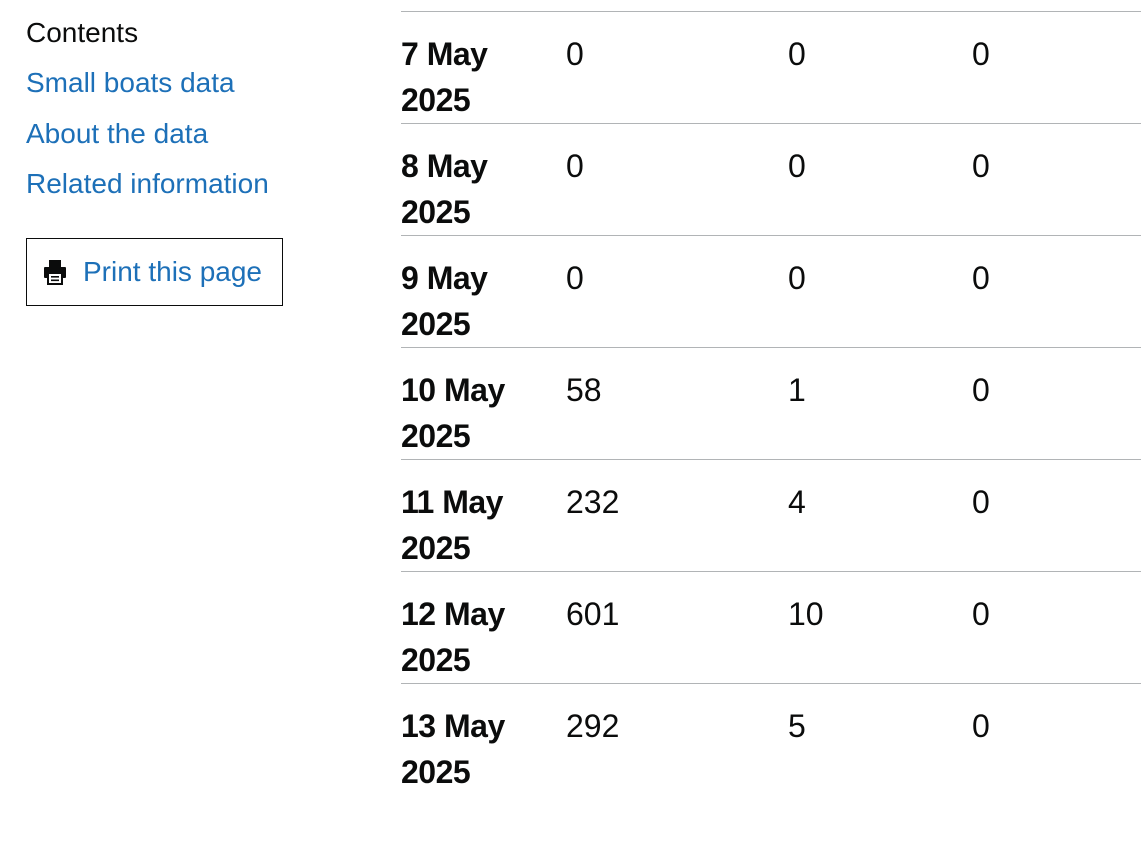 Image resolution: width=1141 pixels, height=868 pixels. I want to click on table-row: 13 May 2025 292 5 0, so click(771, 739).